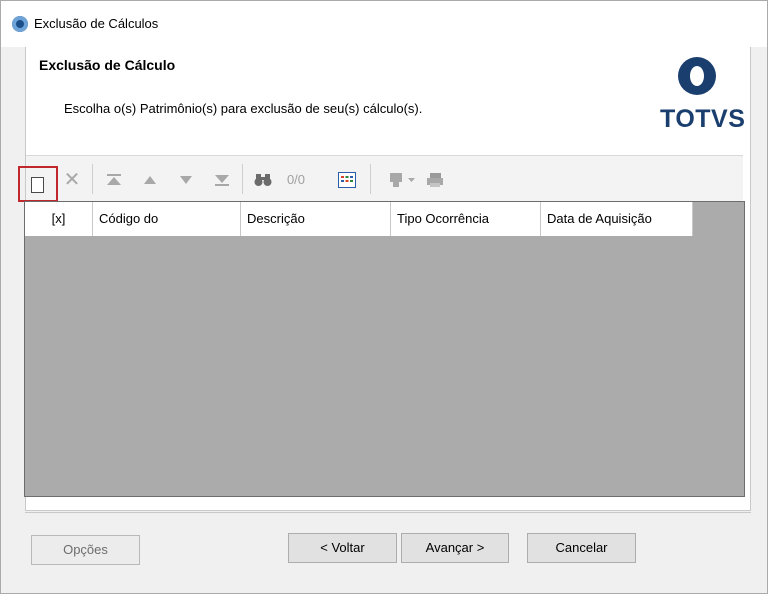 The width and height of the screenshot is (768, 594). What do you see at coordinates (617, 219) in the screenshot?
I see `column-header-data-aquisicao: Data de Aquisição` at bounding box center [617, 219].